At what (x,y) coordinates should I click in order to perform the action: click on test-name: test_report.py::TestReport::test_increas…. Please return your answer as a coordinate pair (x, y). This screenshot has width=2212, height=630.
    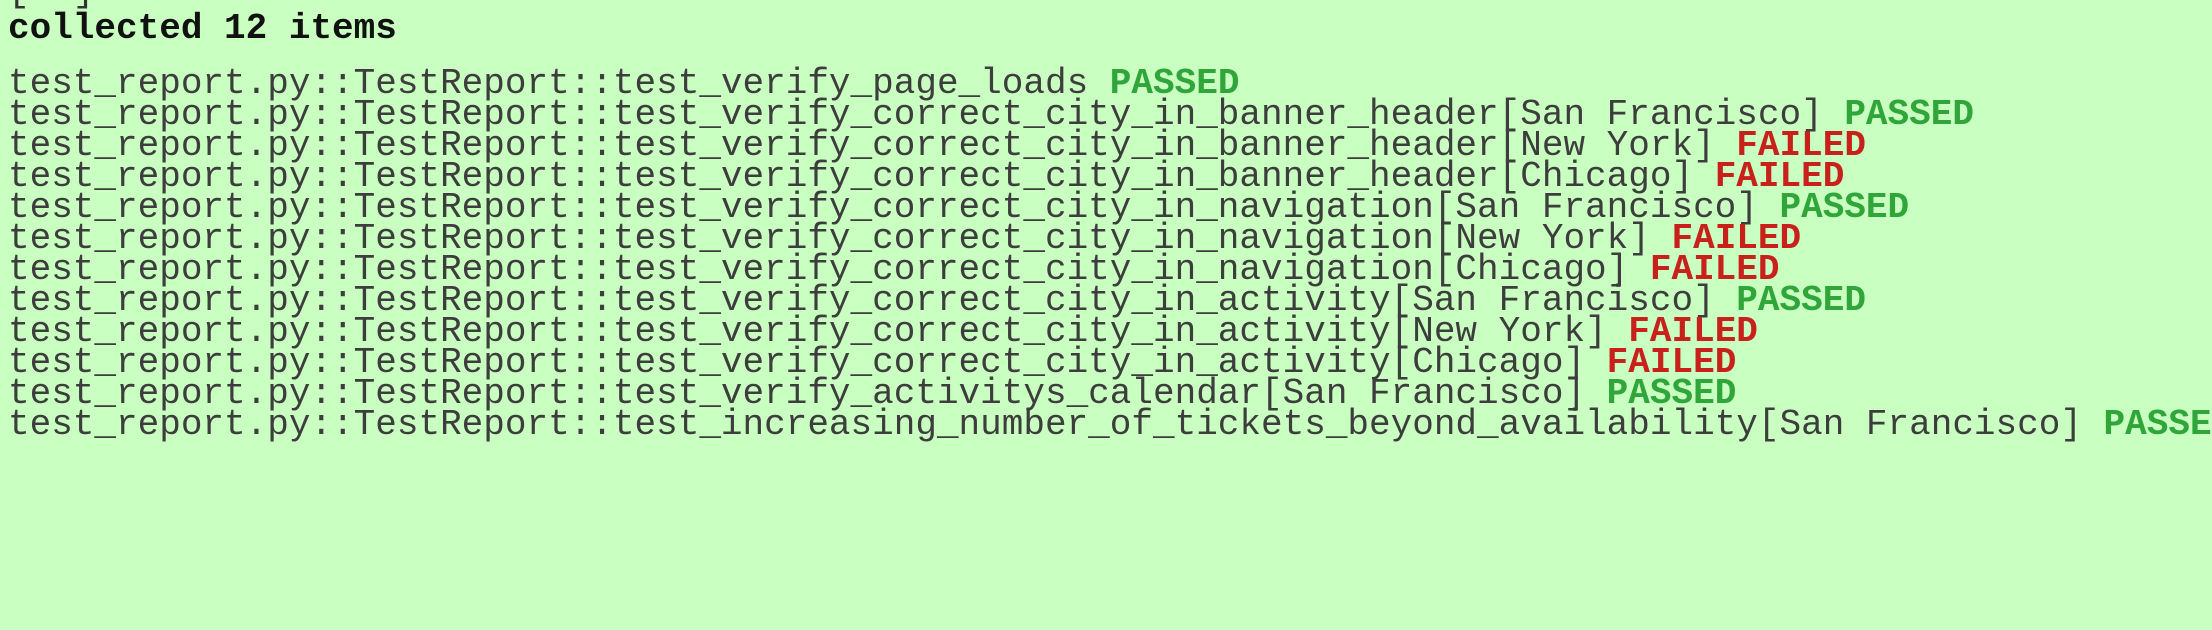
    Looking at the image, I should click on (1045, 424).